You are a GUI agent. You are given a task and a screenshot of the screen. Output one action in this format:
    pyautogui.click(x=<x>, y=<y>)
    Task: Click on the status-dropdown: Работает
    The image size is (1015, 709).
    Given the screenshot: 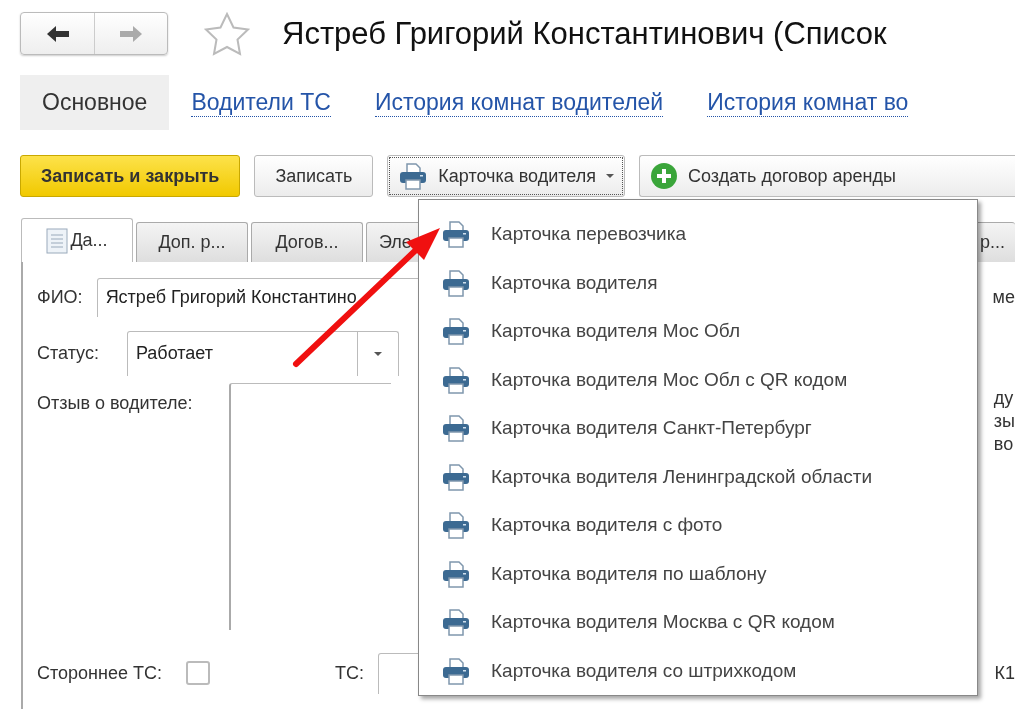 What is the action you would take?
    pyautogui.click(x=262, y=353)
    